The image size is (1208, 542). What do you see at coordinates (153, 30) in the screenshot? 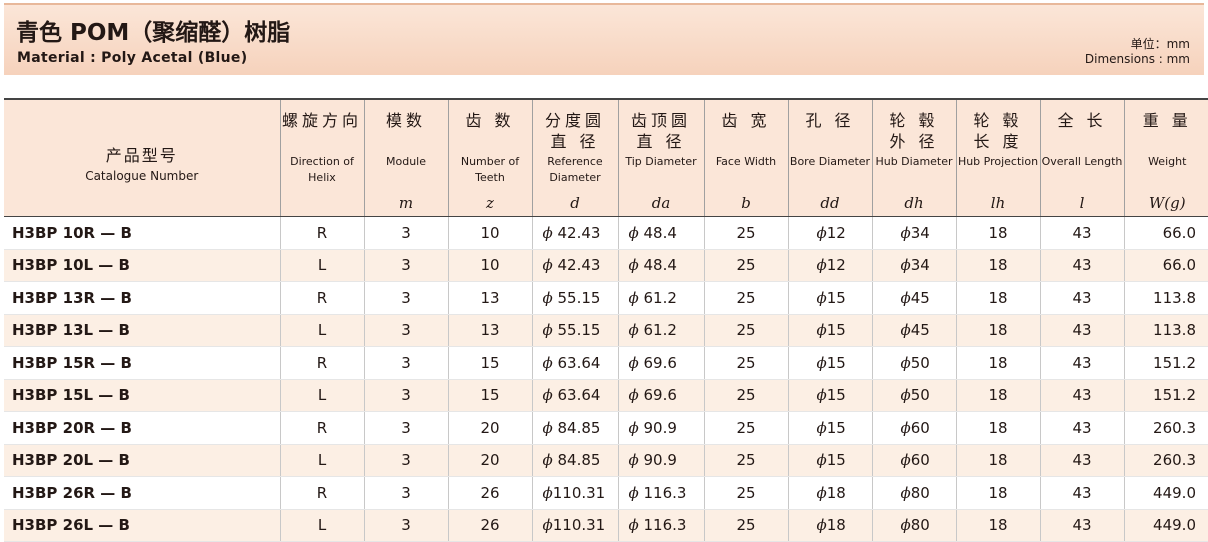
I see `page-title: 青色 POM（聚缩醛）树脂` at bounding box center [153, 30].